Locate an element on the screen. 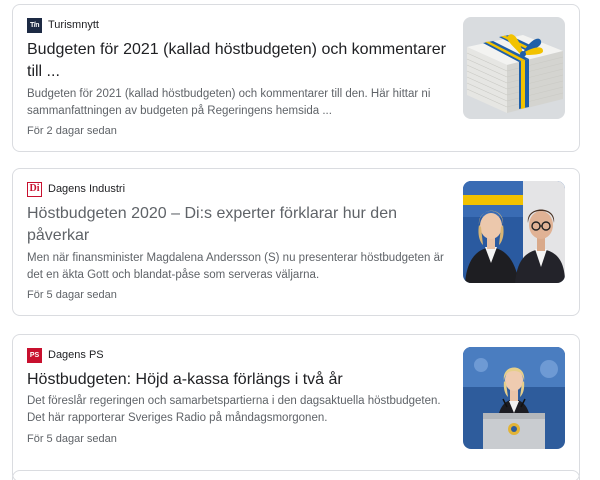  two-people-portrait-image is located at coordinates (514, 232).